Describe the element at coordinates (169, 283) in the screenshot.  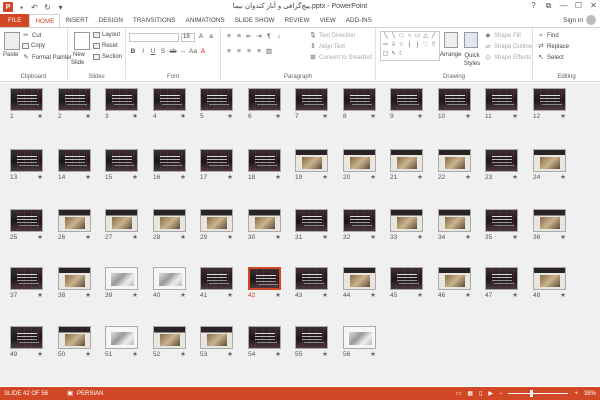
I see `slide-thumbnail: 40 ★` at that location.